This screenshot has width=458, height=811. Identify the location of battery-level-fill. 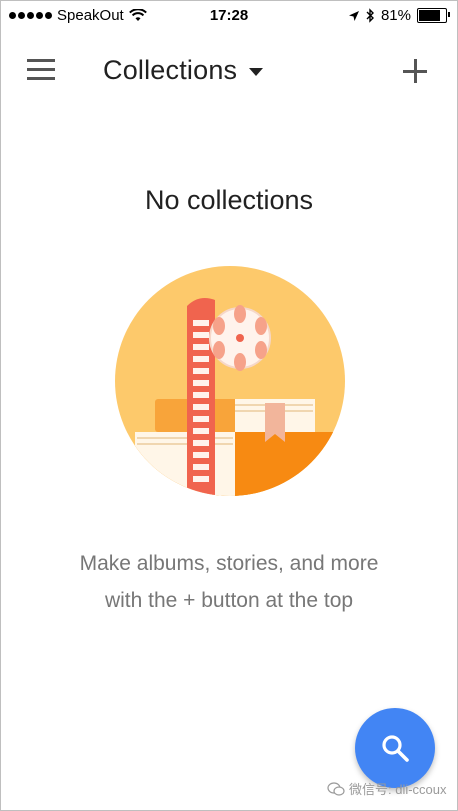
(430, 15).